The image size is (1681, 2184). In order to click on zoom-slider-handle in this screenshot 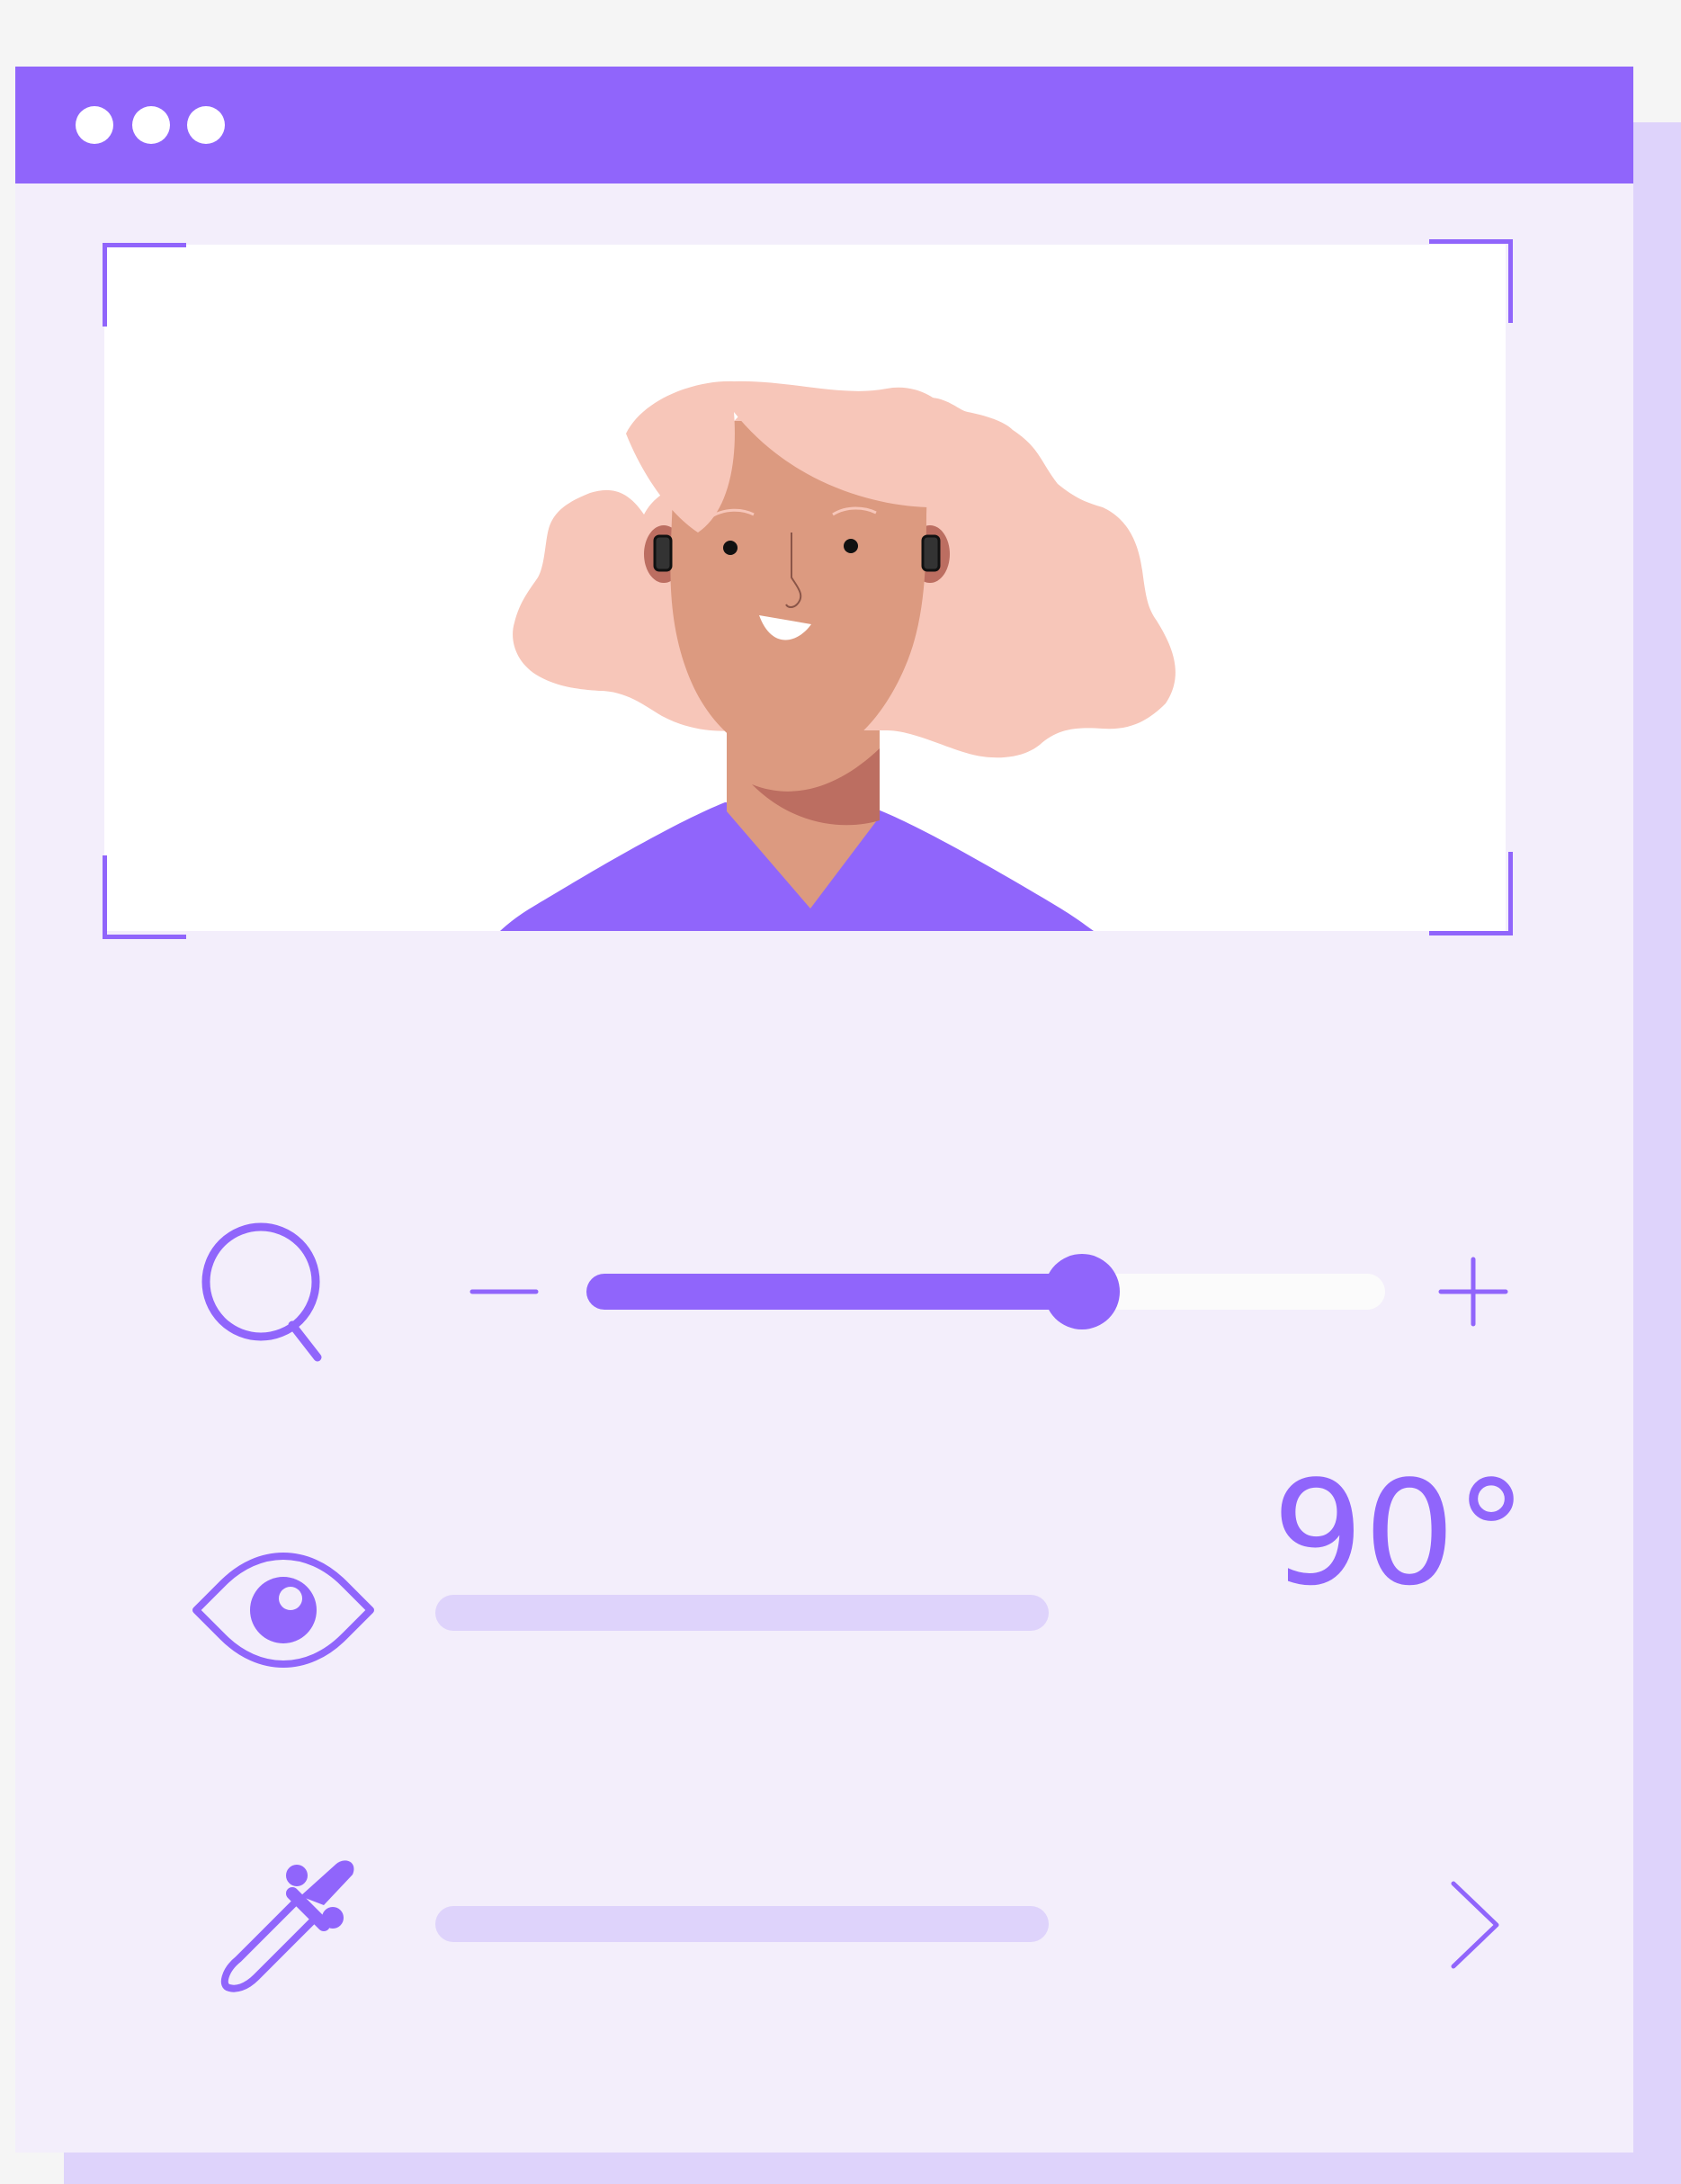, I will do `click(1081, 1292)`.